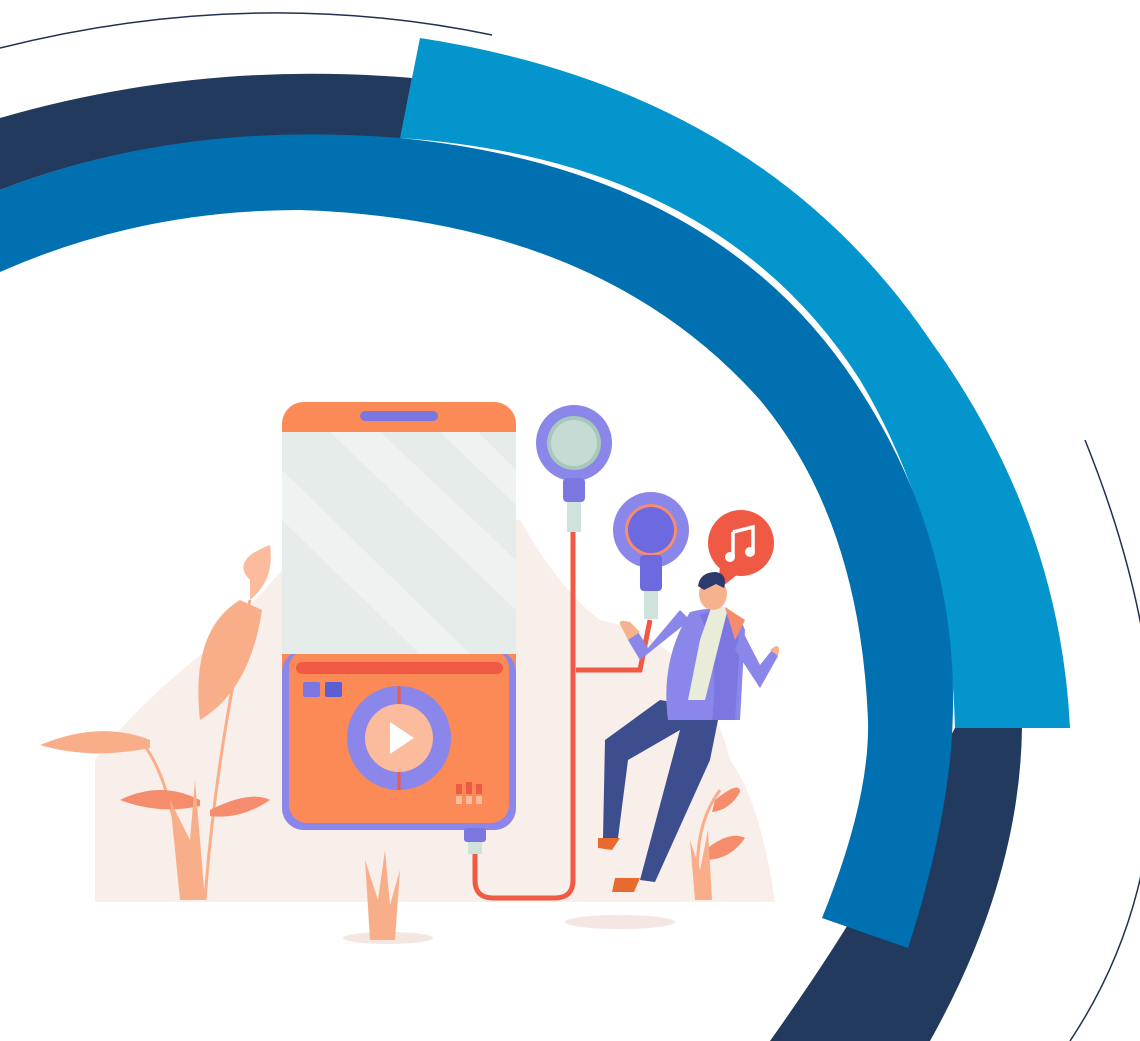 Image resolution: width=1140 pixels, height=1041 pixels. What do you see at coordinates (399, 628) in the screenshot?
I see `music-player` at bounding box center [399, 628].